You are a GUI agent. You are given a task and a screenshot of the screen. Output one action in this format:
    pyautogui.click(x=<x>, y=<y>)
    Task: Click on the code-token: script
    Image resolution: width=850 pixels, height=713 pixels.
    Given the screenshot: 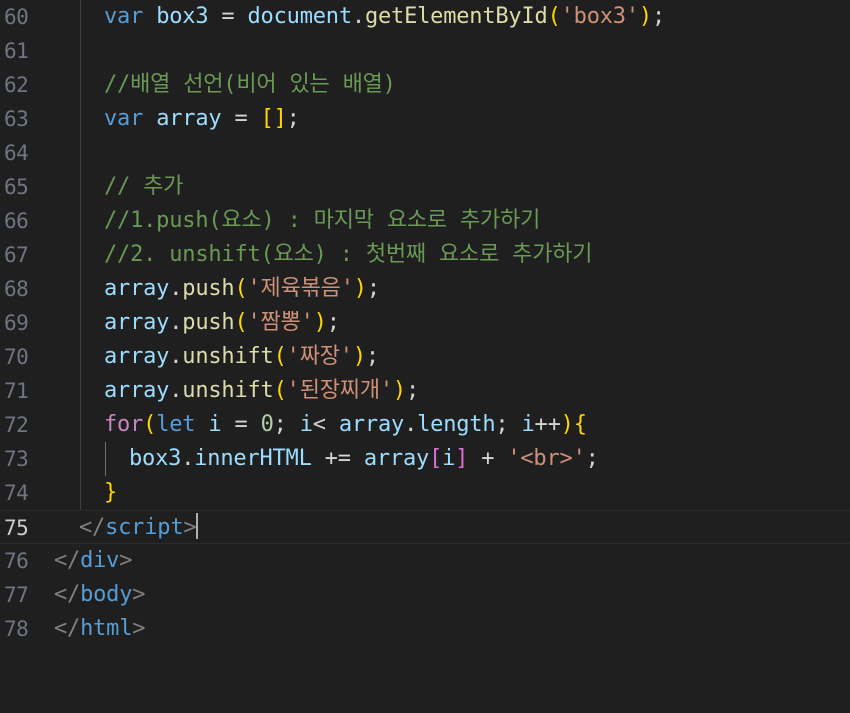 What is the action you would take?
    pyautogui.click(x=144, y=527)
    